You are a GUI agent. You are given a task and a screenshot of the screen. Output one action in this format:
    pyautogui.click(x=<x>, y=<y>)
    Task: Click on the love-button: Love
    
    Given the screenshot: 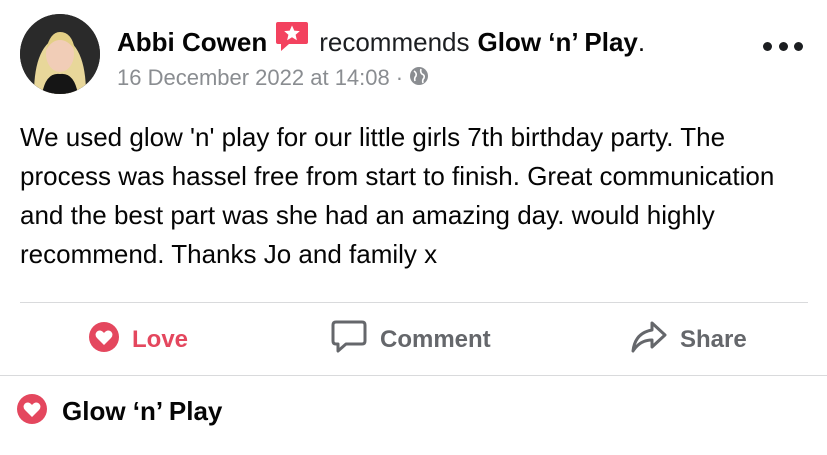 What is the action you would take?
    pyautogui.click(x=138, y=340)
    